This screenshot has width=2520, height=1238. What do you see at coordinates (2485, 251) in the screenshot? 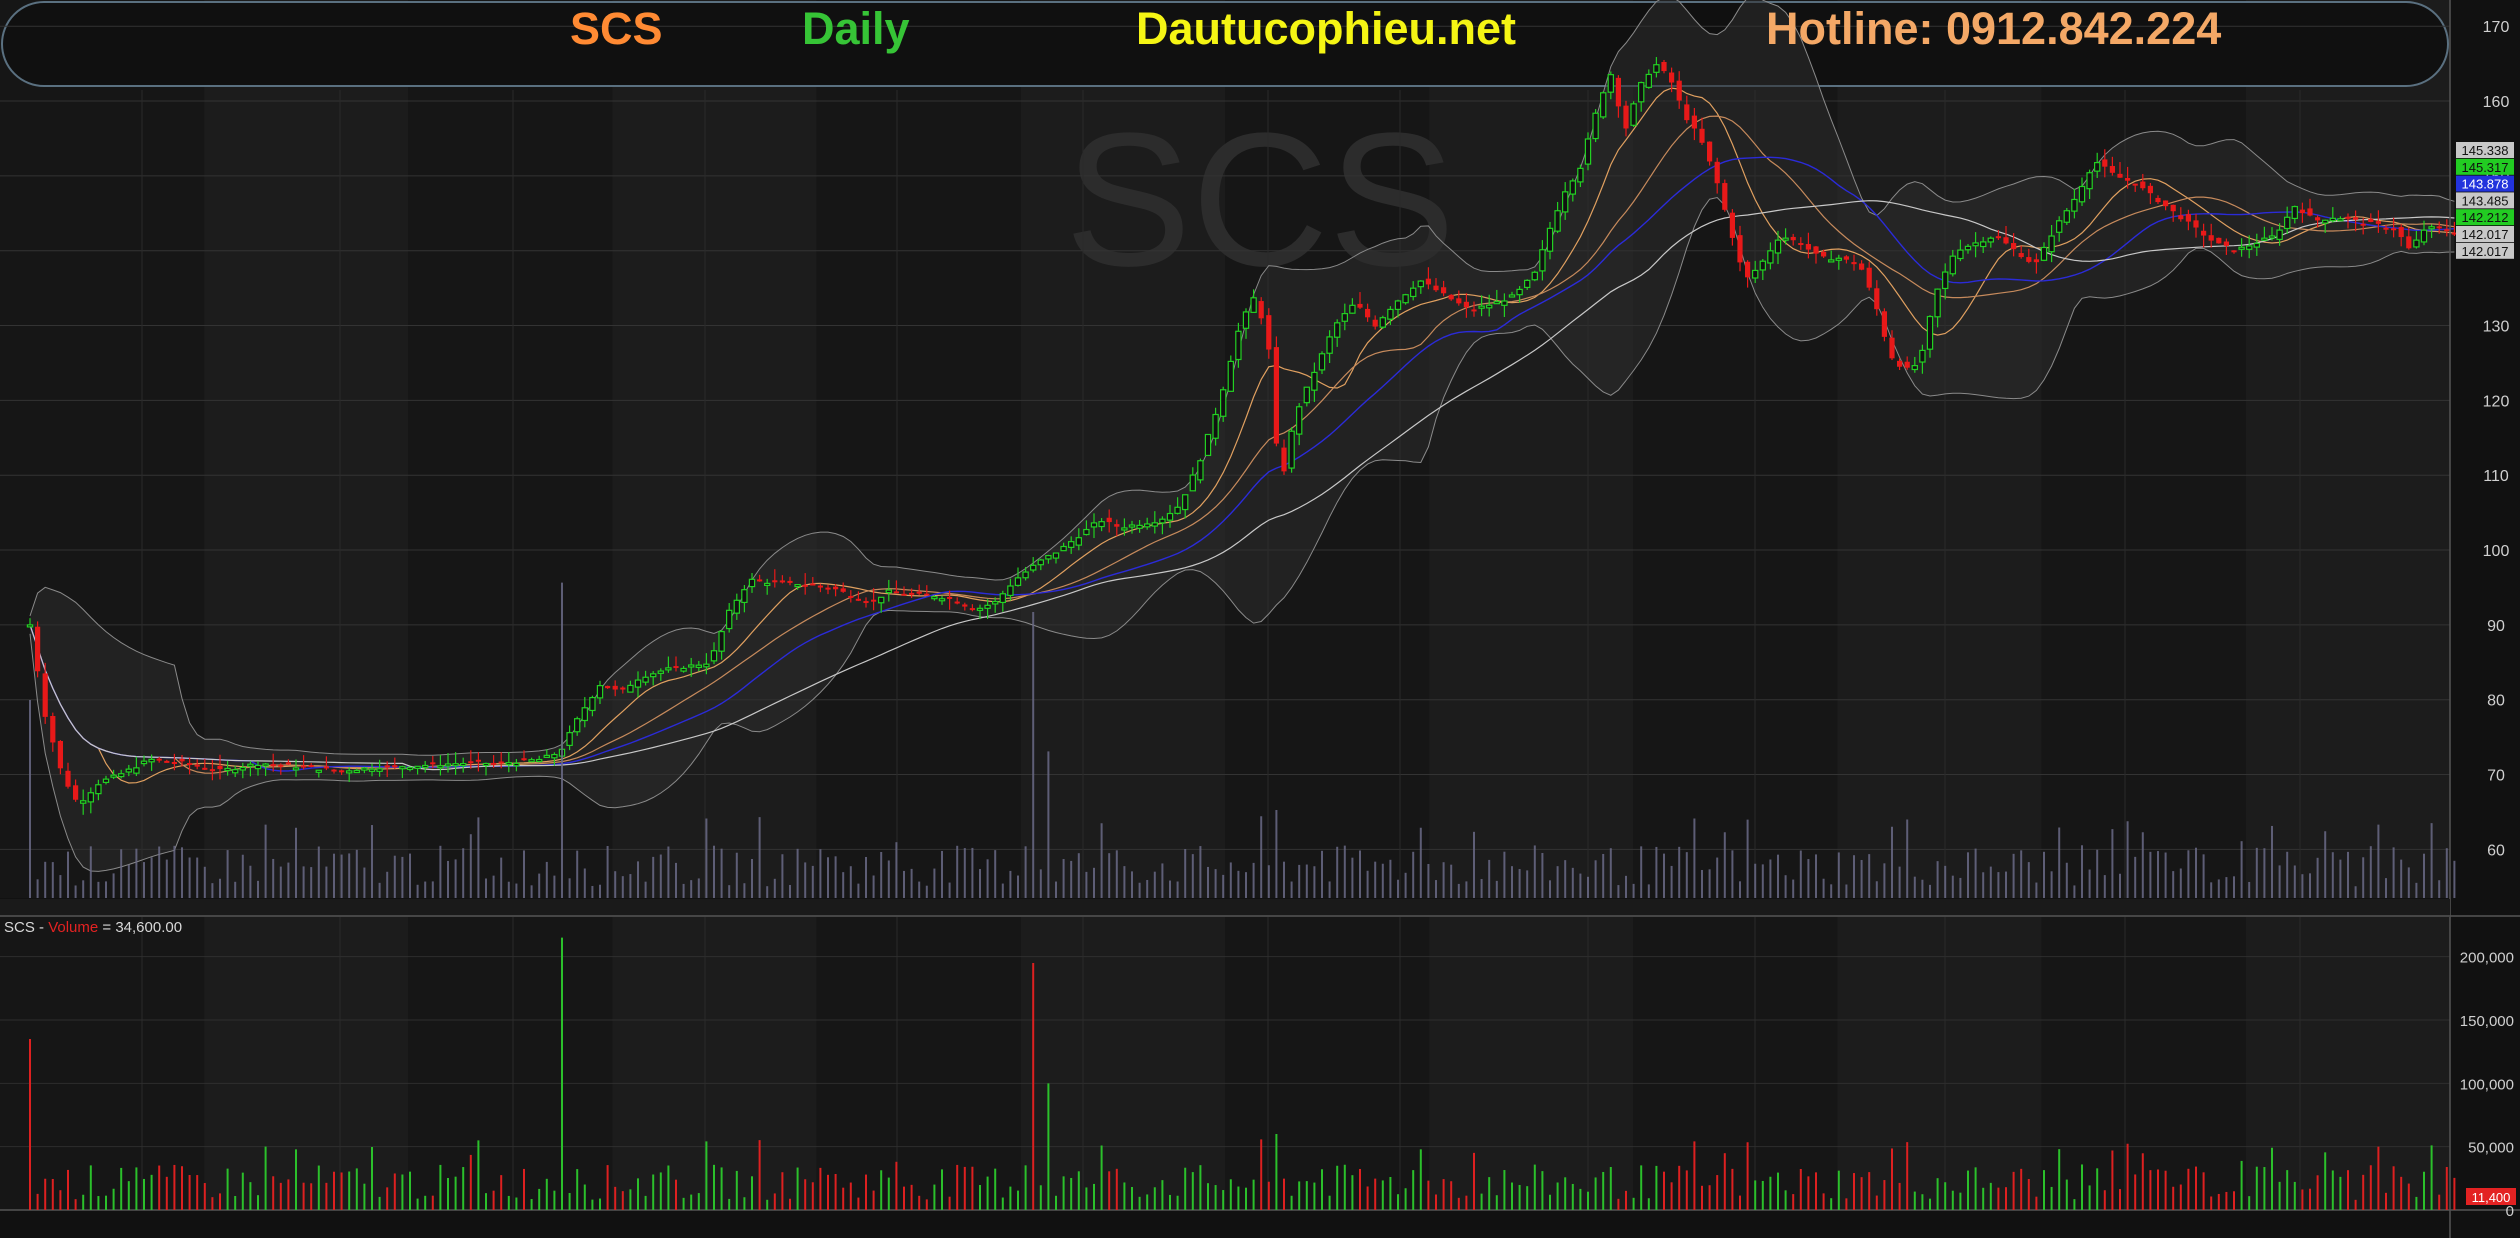
I see `price-last-tag: 142.017` at bounding box center [2485, 251].